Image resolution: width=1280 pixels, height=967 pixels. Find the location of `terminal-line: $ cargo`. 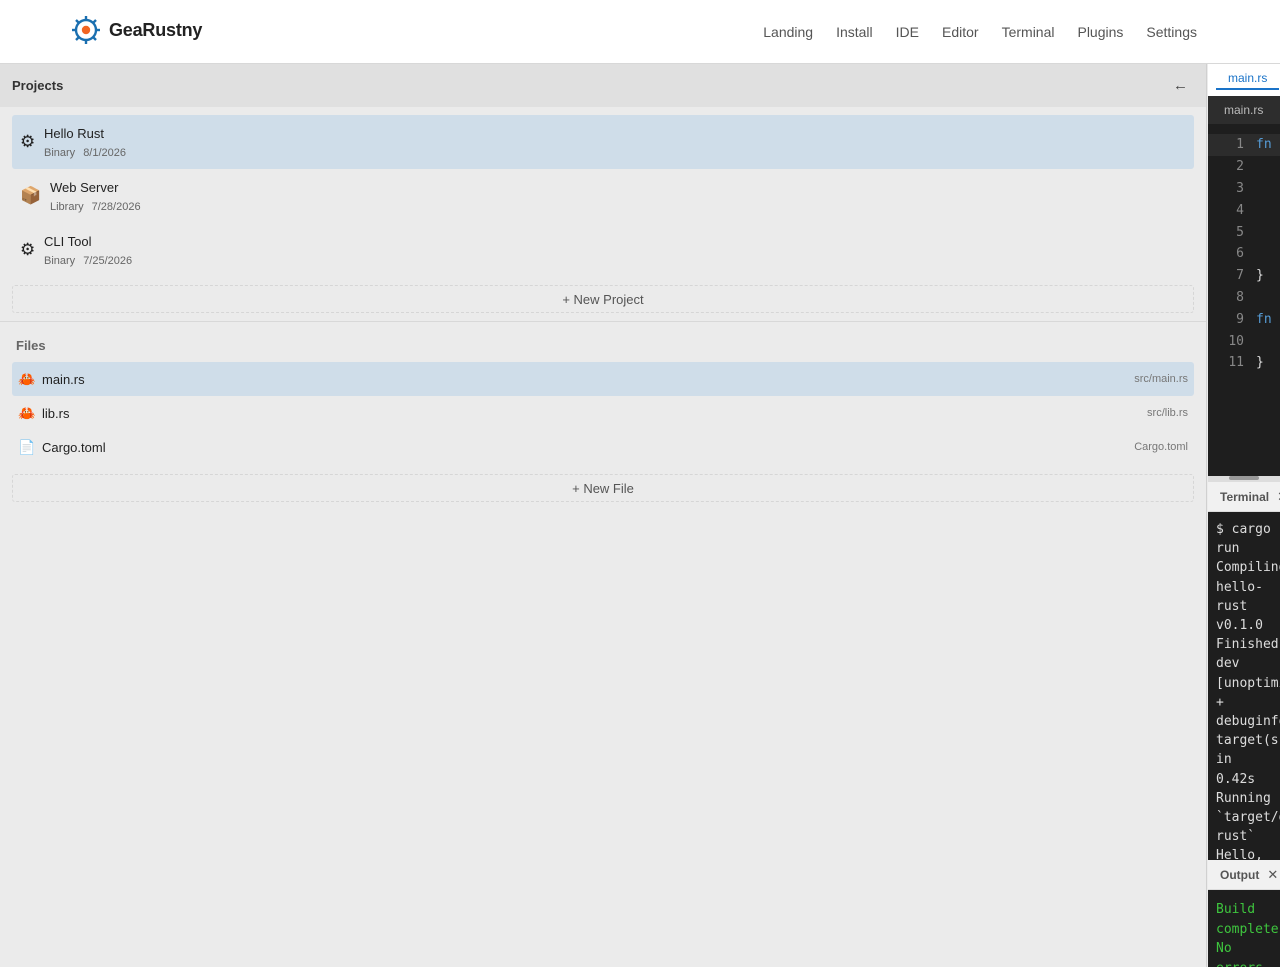

terminal-line: $ cargo is located at coordinates (1243, 529).